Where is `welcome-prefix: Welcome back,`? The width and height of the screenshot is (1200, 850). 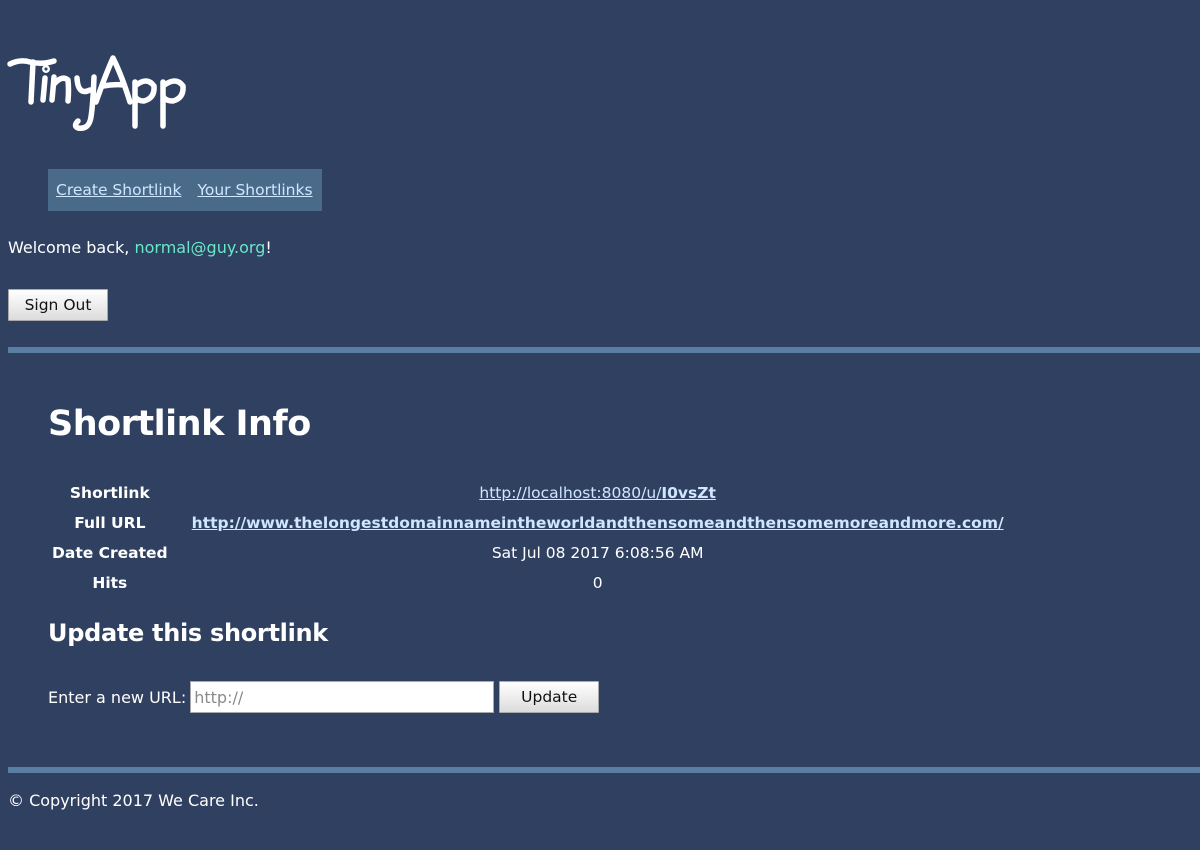
welcome-prefix: Welcome back, is located at coordinates (71, 247).